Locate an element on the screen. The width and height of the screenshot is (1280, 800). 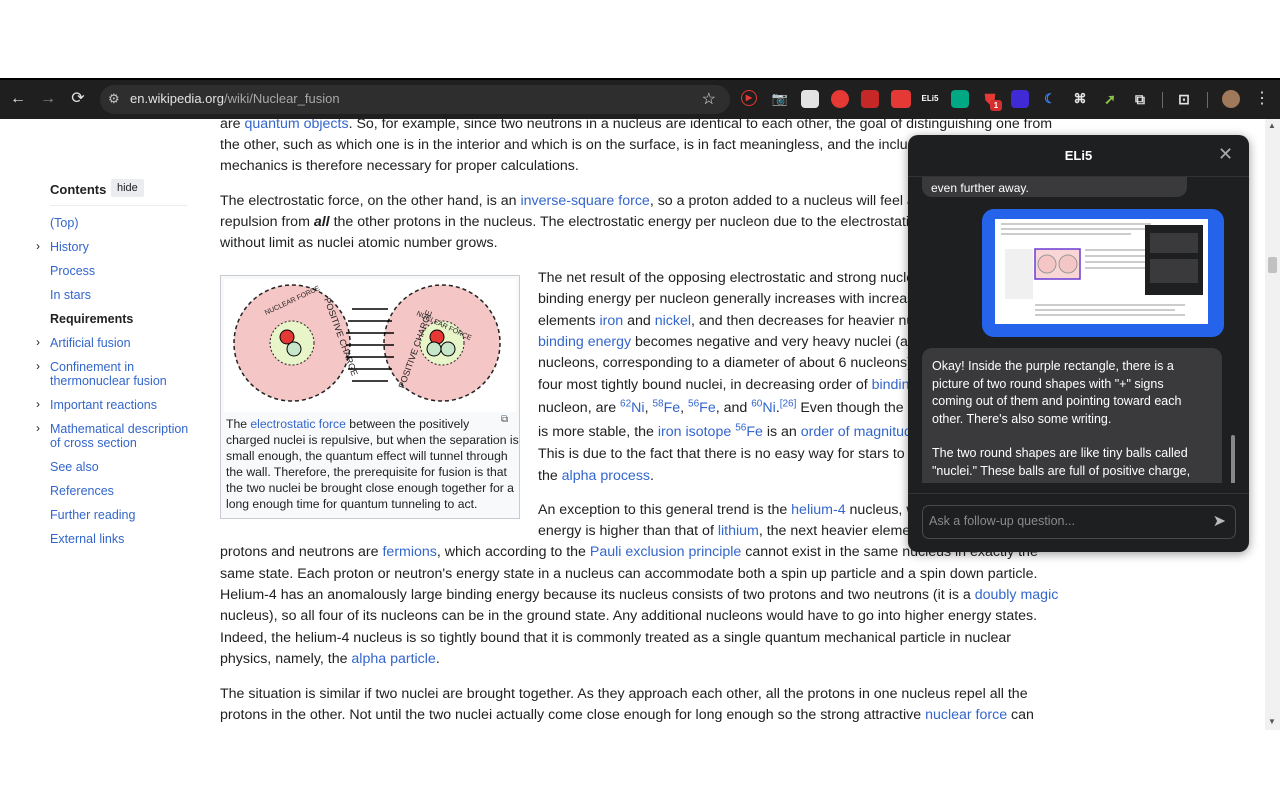
toc-item-confinement-line1: Confinement in is located at coordinates (92, 367).